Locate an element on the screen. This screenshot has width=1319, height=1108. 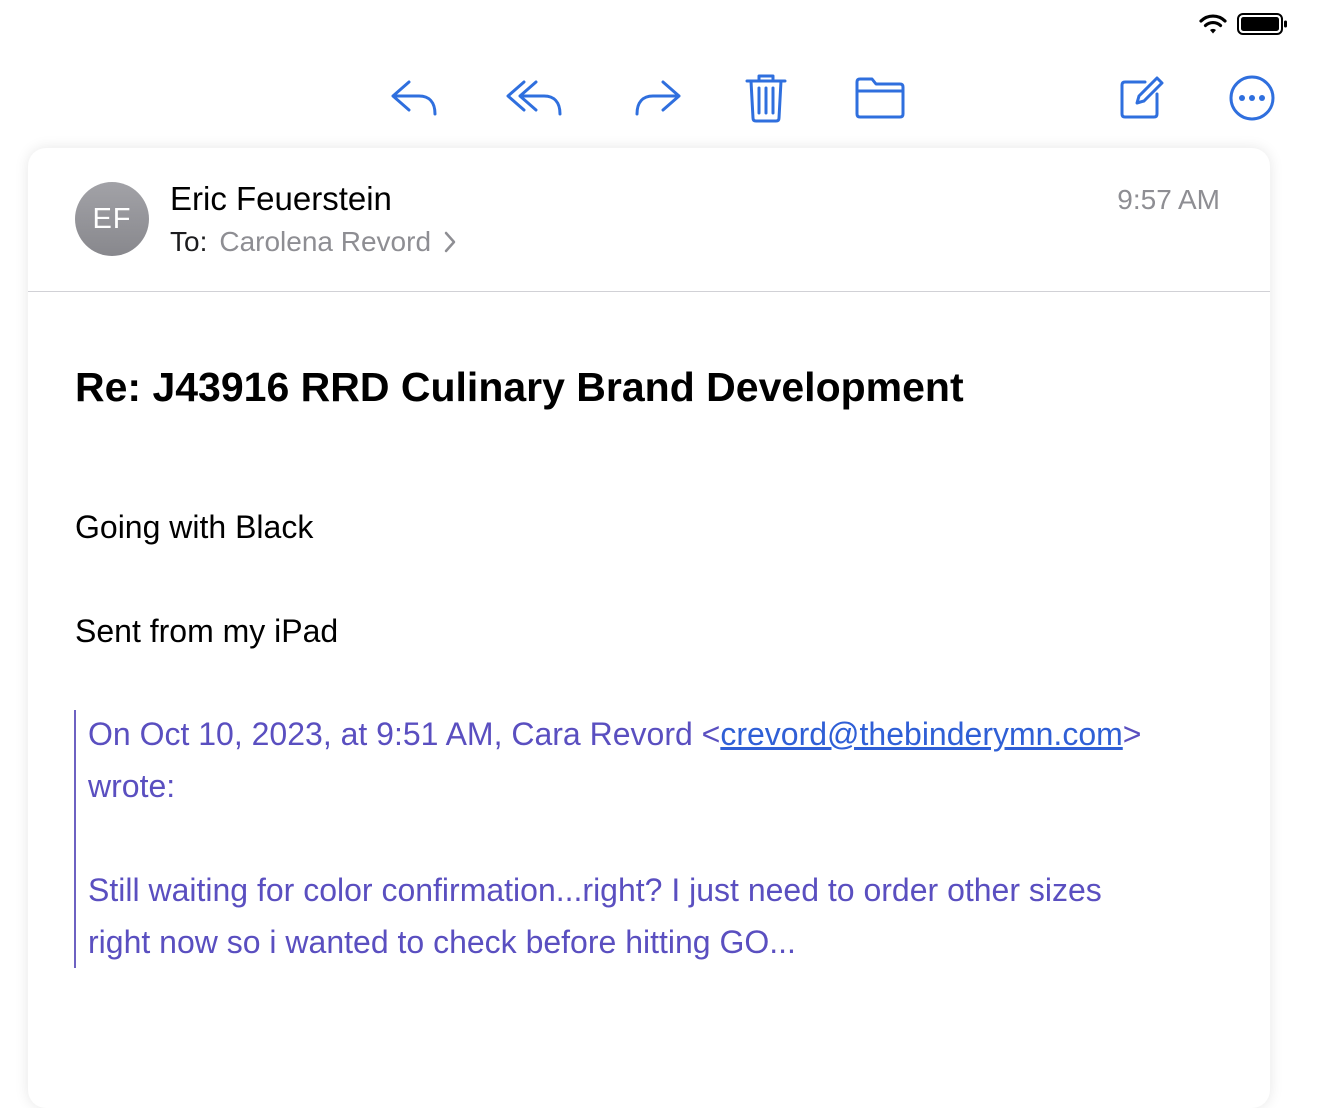
quote-intro-suffix: > is located at coordinates (1132, 734).